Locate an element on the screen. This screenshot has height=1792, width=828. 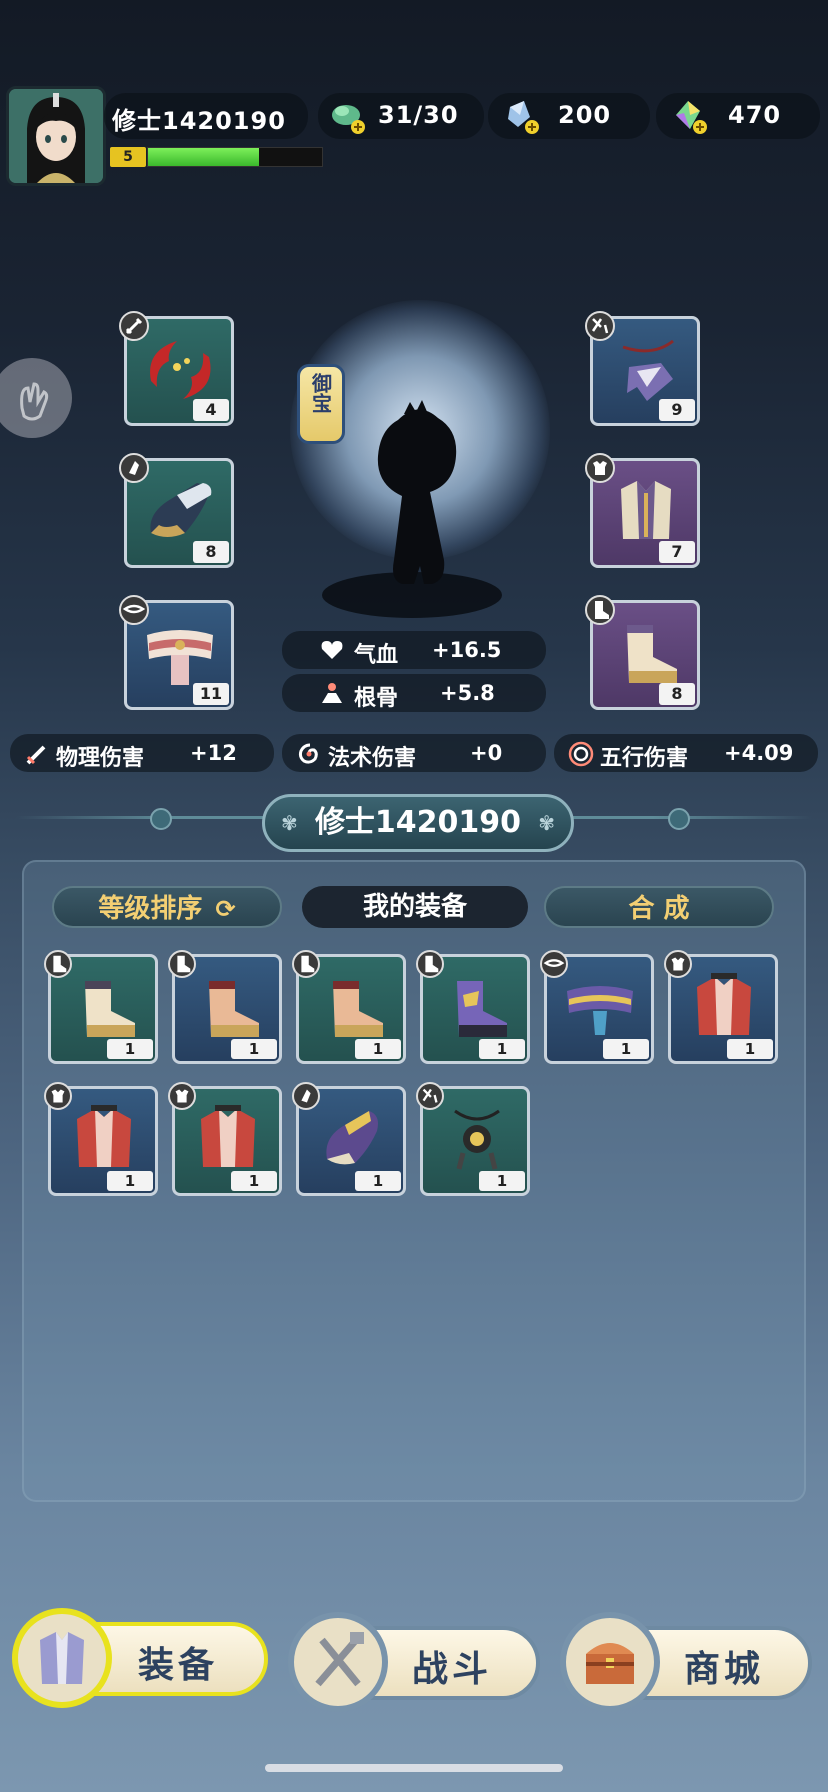
player-name-pill: 修士1420190 is located at coordinates (206, 116).